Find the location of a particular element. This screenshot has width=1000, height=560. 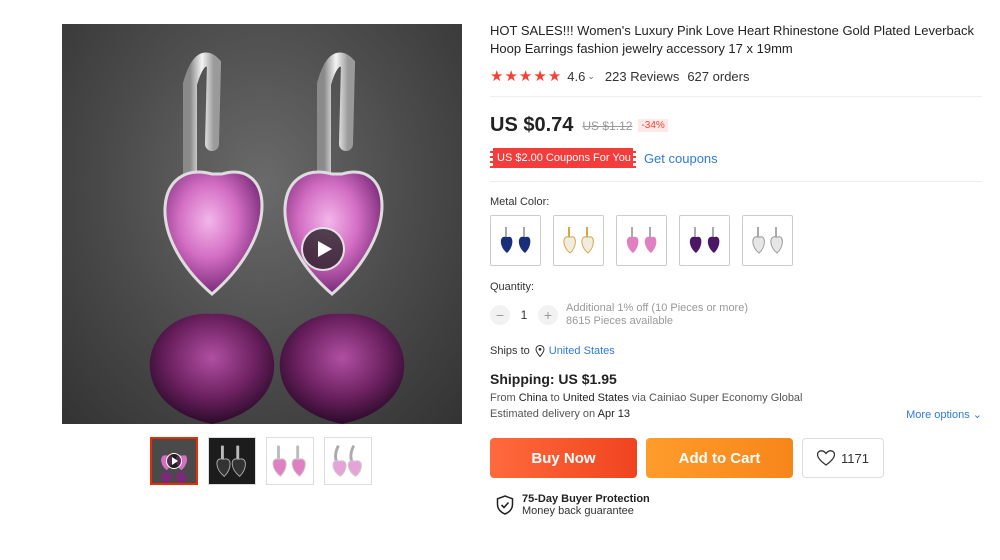

ships-to-row: Ships to United States is located at coordinates (736, 351).